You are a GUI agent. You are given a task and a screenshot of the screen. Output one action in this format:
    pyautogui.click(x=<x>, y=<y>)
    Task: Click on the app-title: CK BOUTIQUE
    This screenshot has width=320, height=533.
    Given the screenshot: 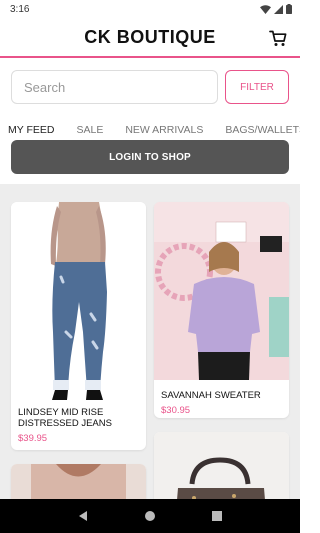 What is the action you would take?
    pyautogui.click(x=150, y=36)
    